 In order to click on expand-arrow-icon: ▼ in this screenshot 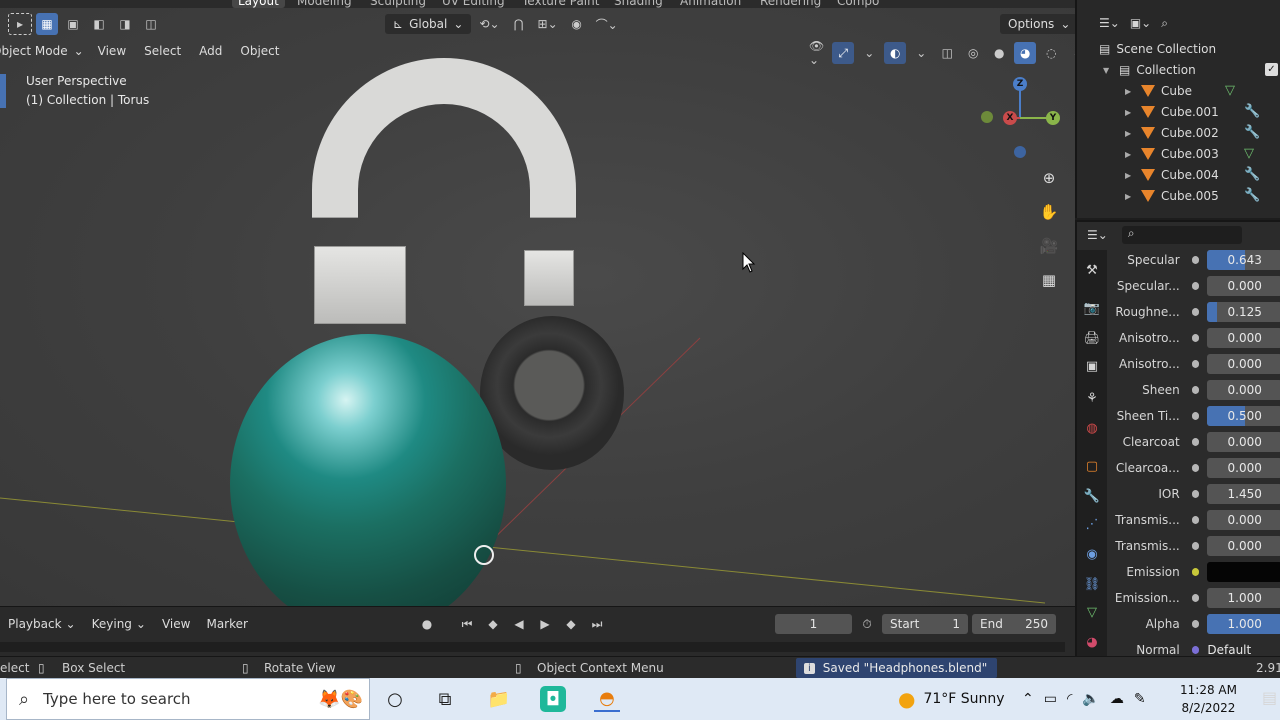, I will do `click(1108, 70)`.